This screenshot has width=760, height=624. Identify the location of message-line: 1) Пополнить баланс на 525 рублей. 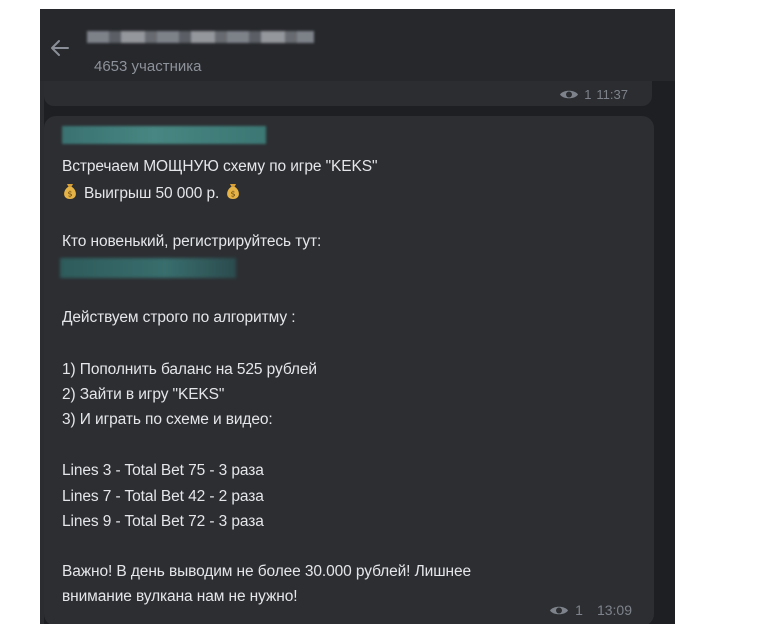
(189, 369).